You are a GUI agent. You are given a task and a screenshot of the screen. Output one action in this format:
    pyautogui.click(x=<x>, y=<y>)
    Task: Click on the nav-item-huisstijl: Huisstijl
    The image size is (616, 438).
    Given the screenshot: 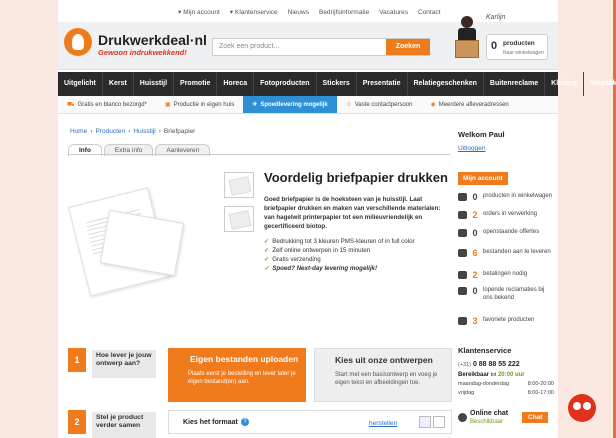 What is the action you would take?
    pyautogui.click(x=154, y=84)
    